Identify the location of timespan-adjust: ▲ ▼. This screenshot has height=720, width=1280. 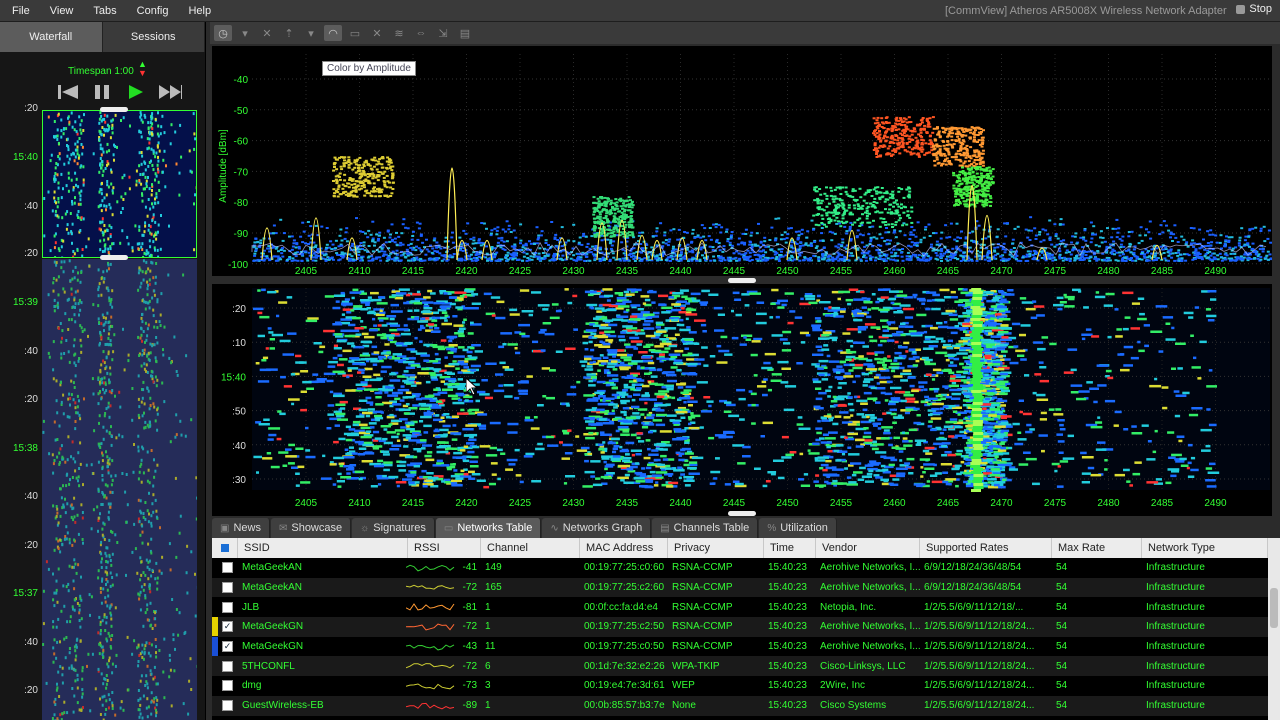
(142, 69).